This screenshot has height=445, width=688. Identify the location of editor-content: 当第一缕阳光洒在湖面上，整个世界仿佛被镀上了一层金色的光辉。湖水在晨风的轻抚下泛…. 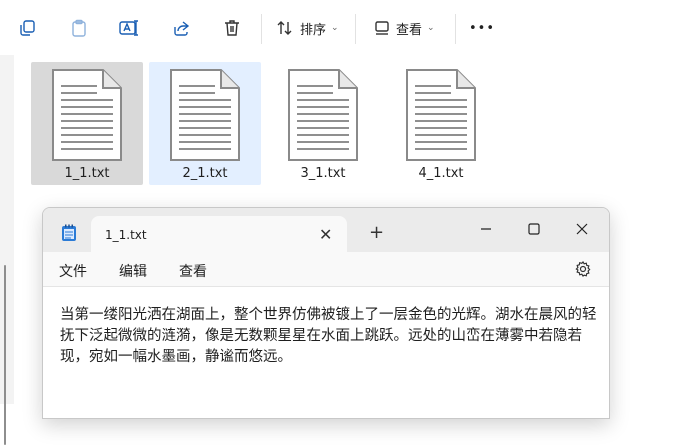
(334, 336).